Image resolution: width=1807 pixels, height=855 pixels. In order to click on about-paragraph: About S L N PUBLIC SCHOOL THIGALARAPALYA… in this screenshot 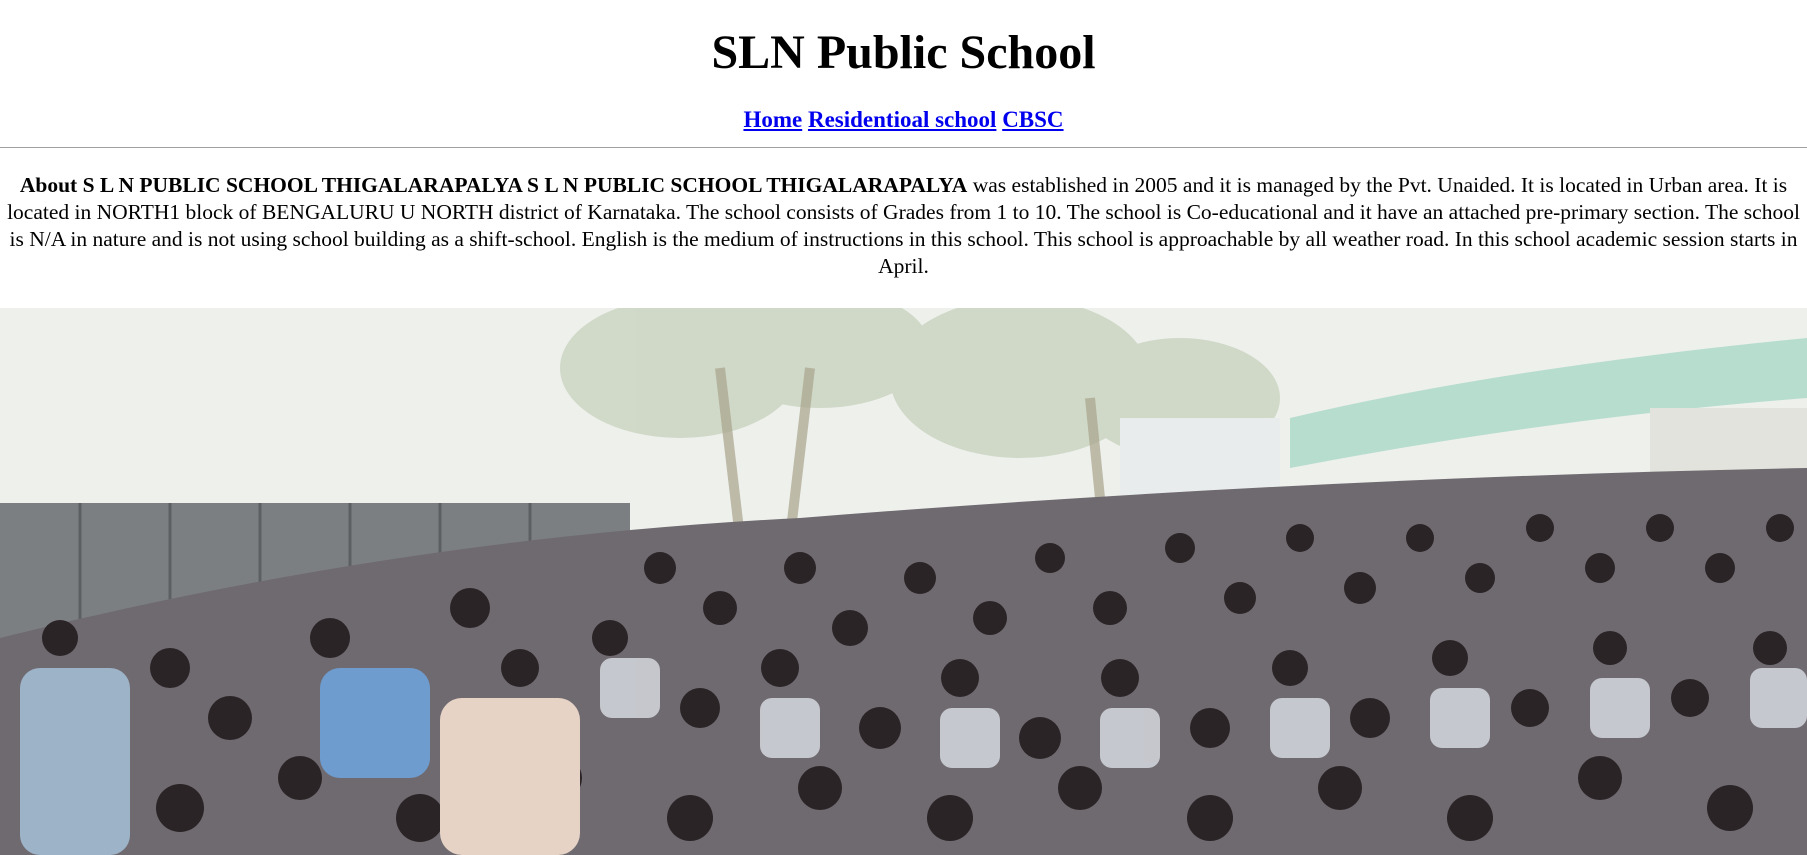, I will do `click(903, 226)`.